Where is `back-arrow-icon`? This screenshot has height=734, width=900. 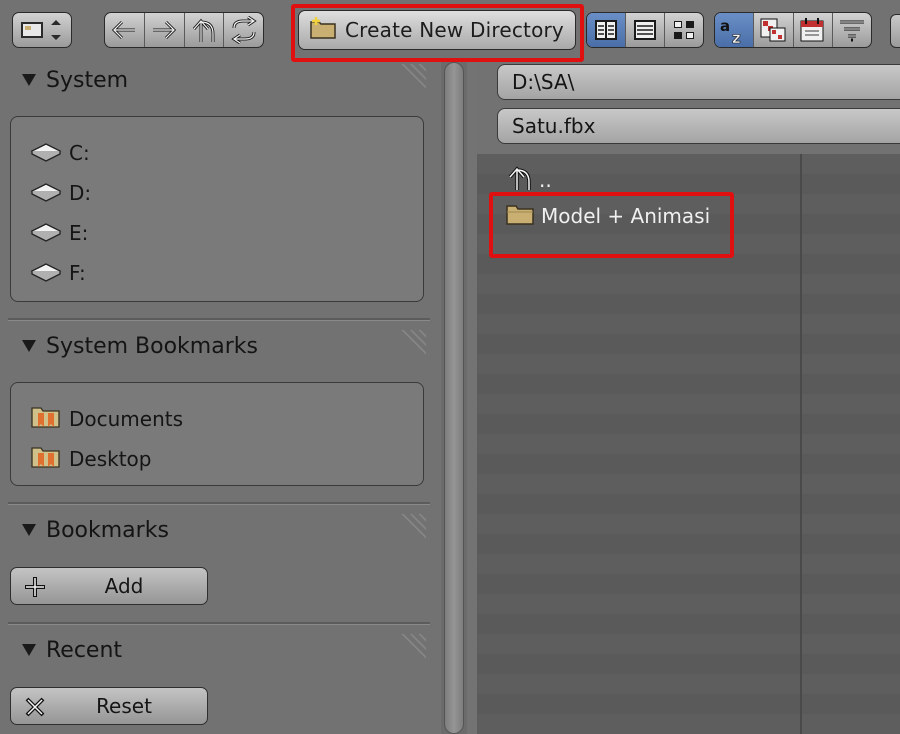 back-arrow-icon is located at coordinates (124, 30).